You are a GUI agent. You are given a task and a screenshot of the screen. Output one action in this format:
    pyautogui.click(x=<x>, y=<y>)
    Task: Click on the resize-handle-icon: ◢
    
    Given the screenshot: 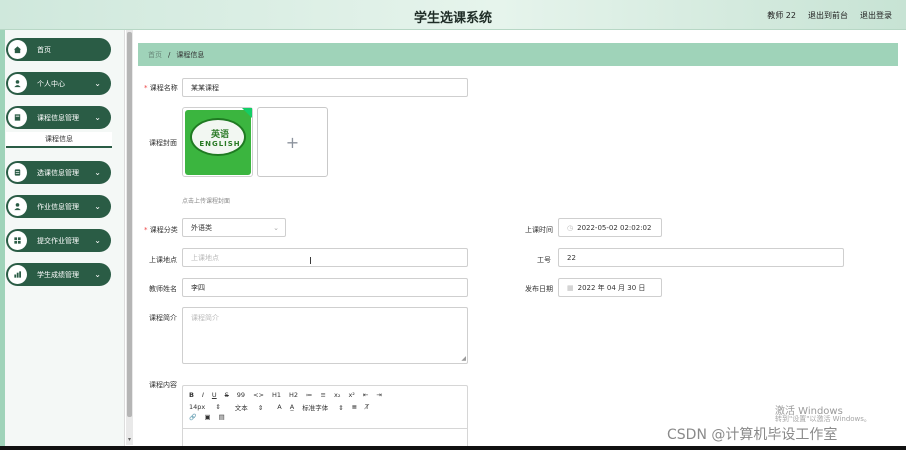 What is the action you would take?
    pyautogui.click(x=463, y=358)
    